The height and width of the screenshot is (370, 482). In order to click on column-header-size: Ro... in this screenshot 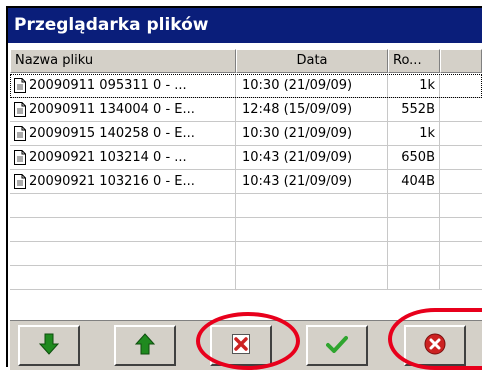, I will do `click(414, 61)`.